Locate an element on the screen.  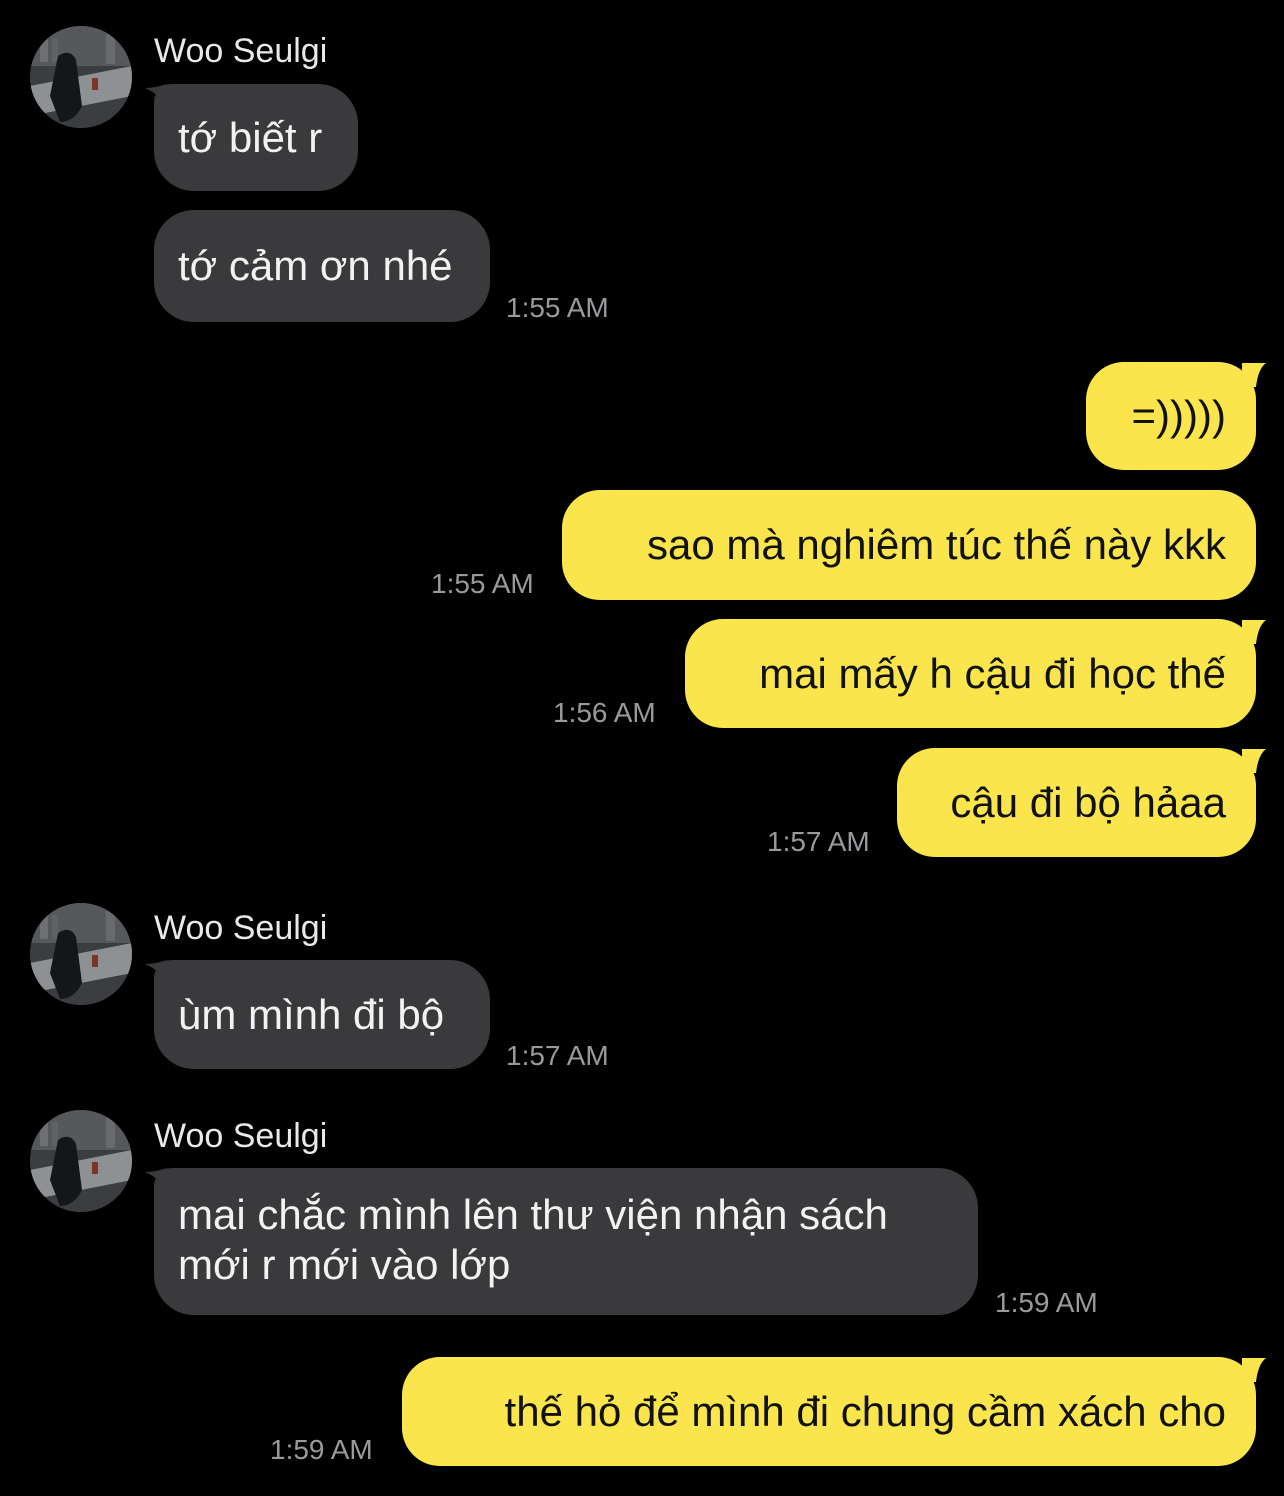
message-bubble: tớ cảm ơn nhé is located at coordinates (322, 266).